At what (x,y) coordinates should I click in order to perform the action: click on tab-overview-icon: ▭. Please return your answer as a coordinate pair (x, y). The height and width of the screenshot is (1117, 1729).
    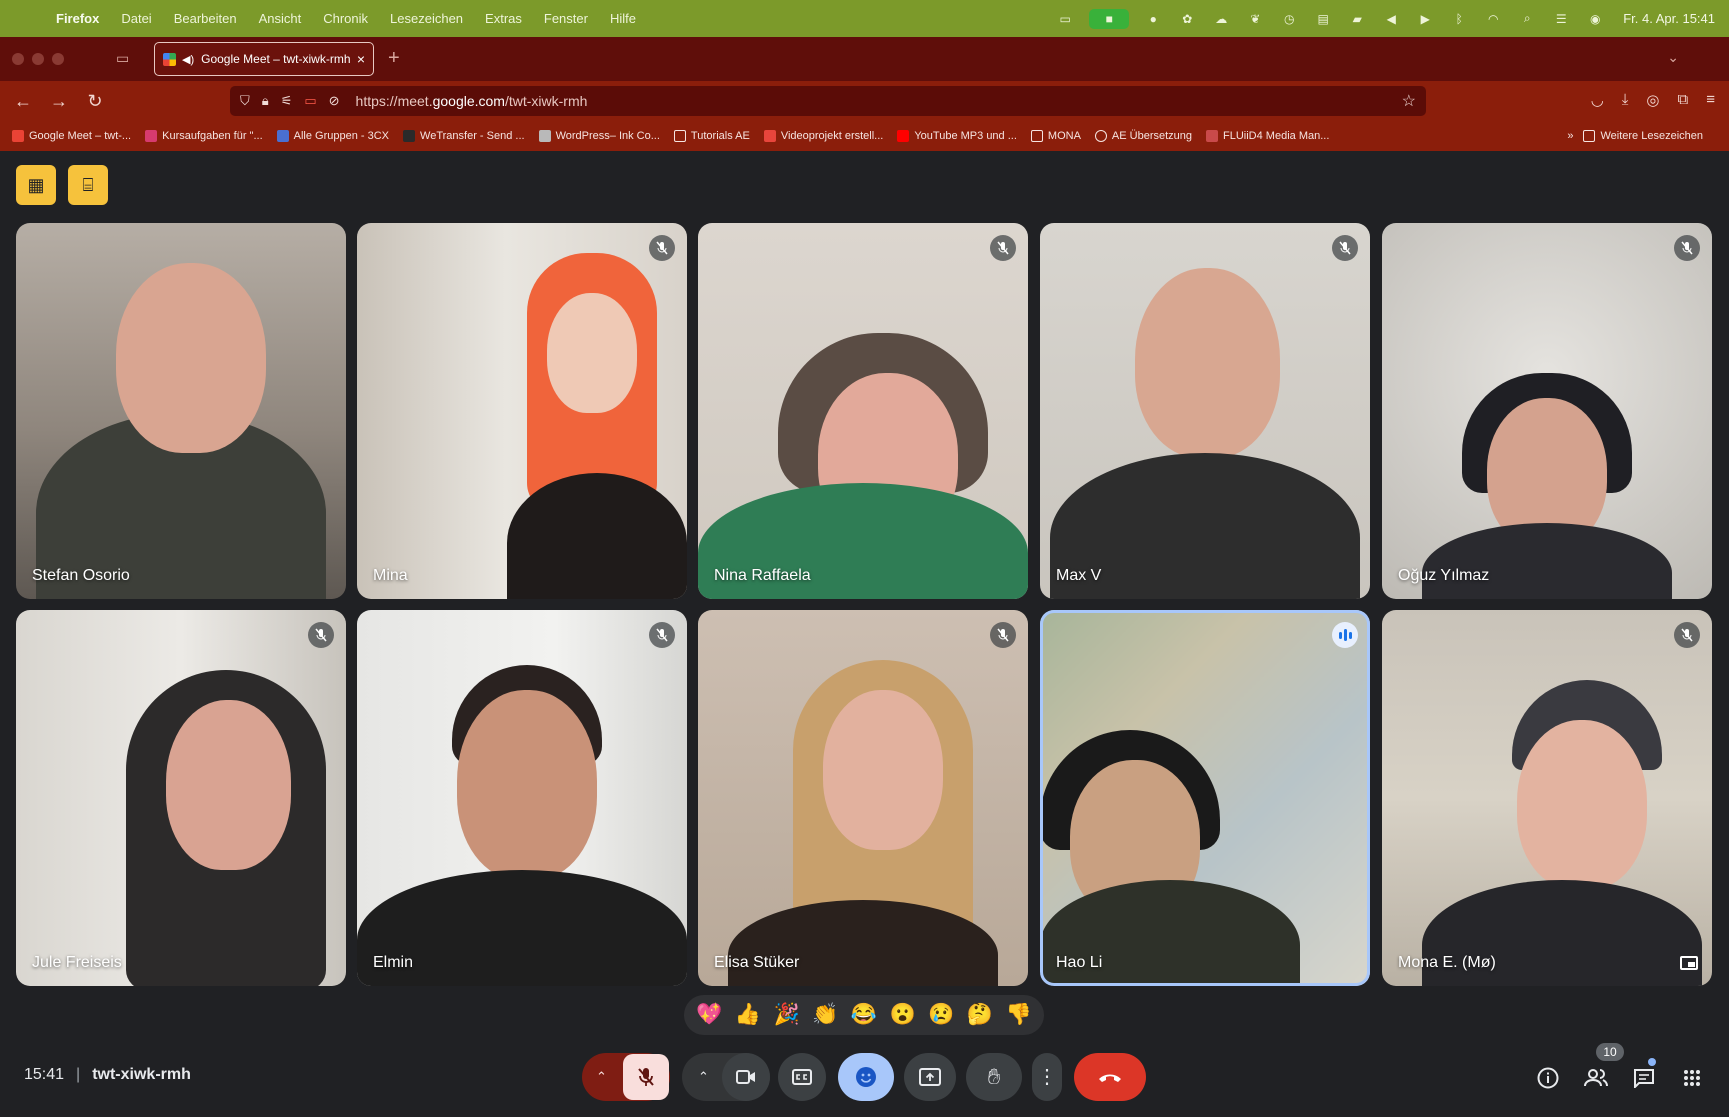
    Looking at the image, I should click on (125, 58).